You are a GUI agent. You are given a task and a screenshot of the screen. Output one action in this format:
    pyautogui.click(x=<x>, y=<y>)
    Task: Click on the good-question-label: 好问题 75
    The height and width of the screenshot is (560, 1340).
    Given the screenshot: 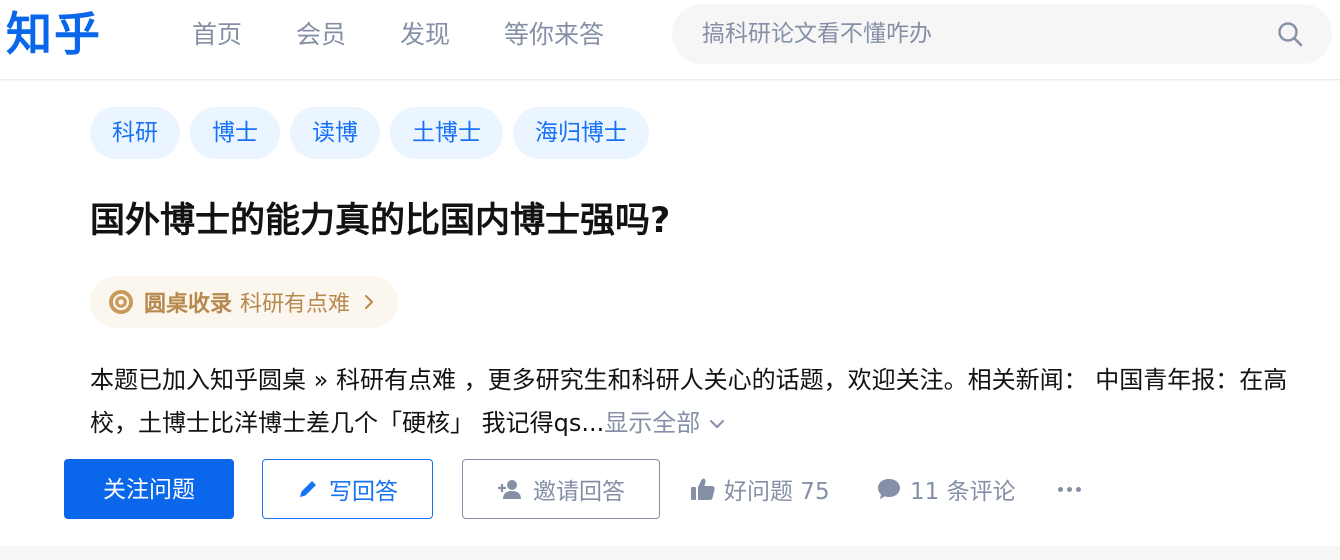 What is the action you would take?
    pyautogui.click(x=777, y=492)
    